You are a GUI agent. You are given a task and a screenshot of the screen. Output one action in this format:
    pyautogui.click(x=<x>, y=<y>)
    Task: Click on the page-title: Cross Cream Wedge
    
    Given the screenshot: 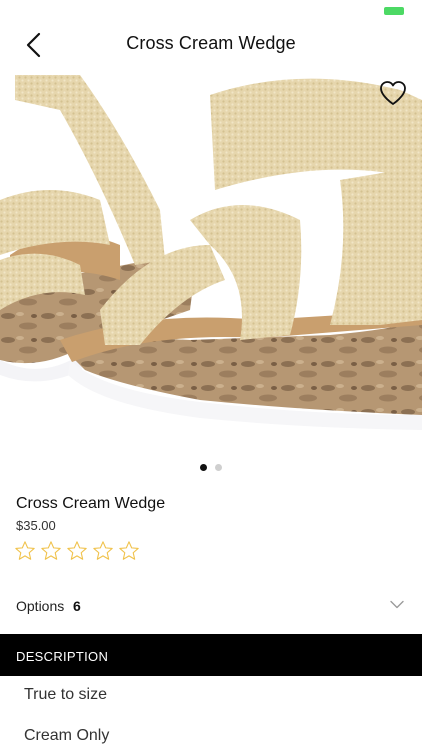 What is the action you would take?
    pyautogui.click(x=211, y=43)
    